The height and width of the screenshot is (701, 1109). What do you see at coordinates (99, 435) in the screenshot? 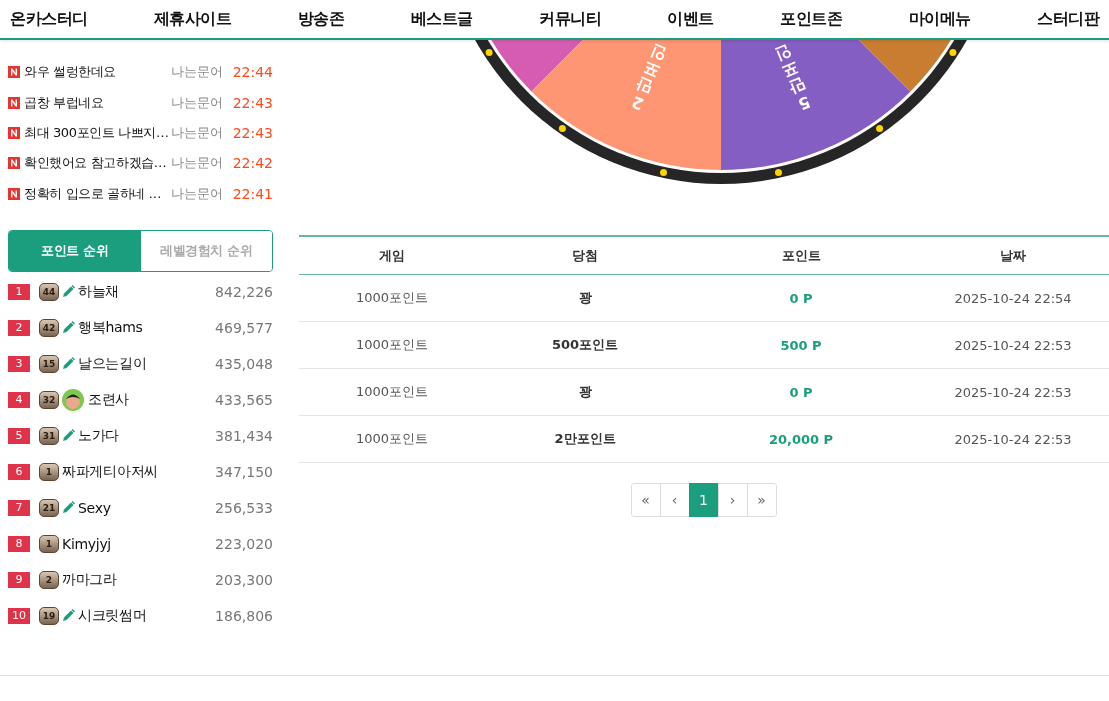
I see `user-name: 노가다` at bounding box center [99, 435].